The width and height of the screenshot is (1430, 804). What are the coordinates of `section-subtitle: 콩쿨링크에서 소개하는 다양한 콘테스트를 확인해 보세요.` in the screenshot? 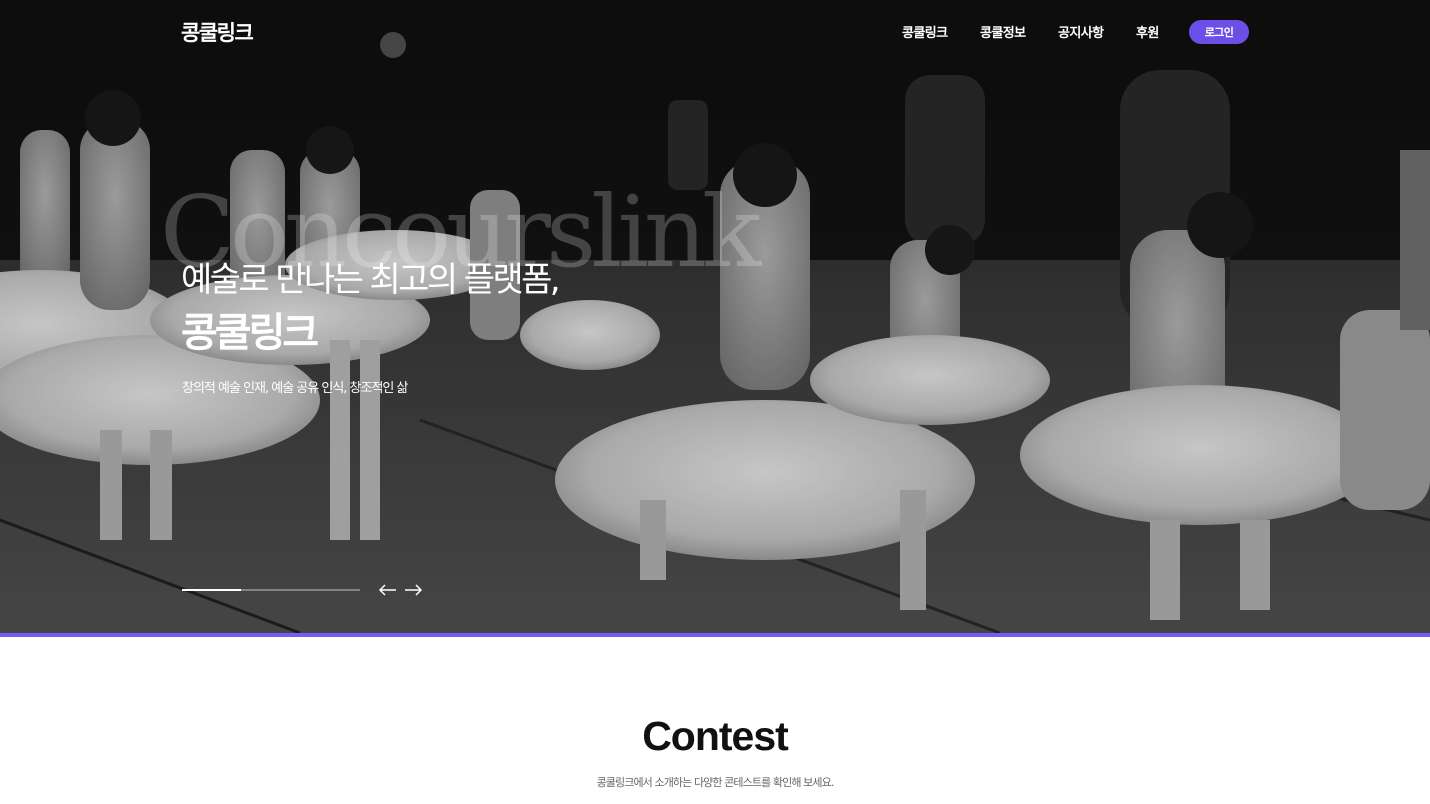 It's located at (715, 782).